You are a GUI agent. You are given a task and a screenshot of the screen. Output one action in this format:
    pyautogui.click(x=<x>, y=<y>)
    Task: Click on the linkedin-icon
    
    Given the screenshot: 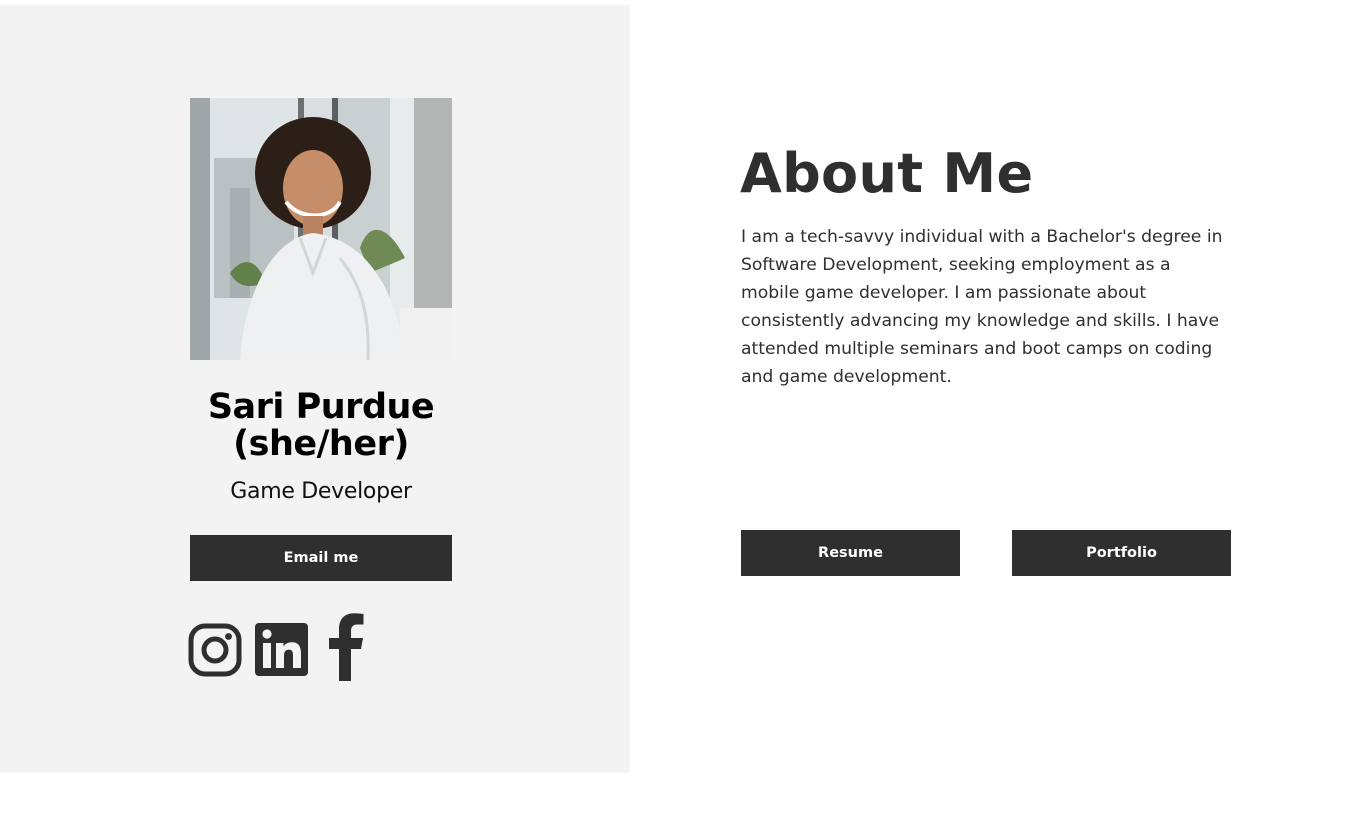 What is the action you would take?
    pyautogui.click(x=281, y=649)
    